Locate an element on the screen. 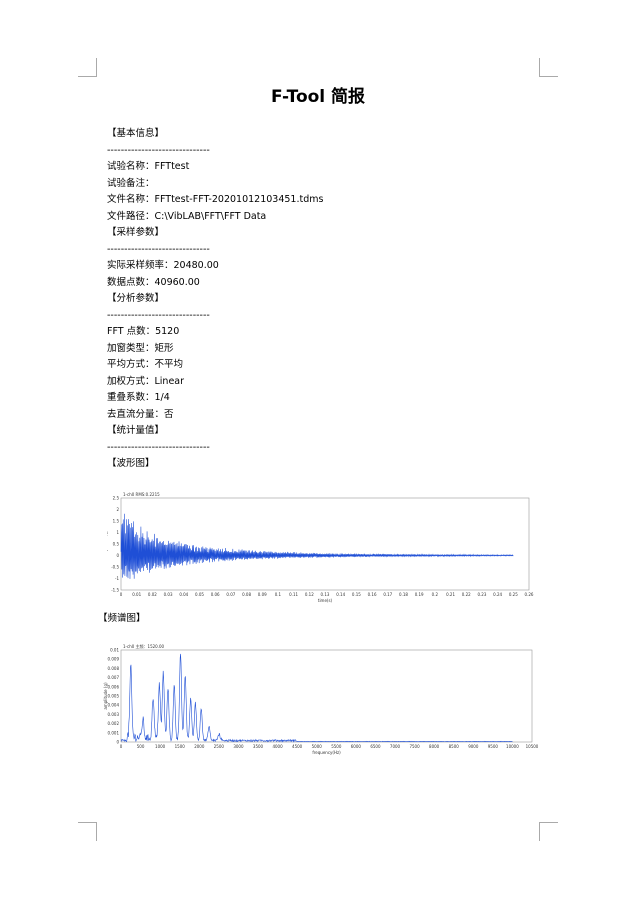 This screenshot has height=899, width=636. x-tick-label: 9000 is located at coordinates (473, 746).